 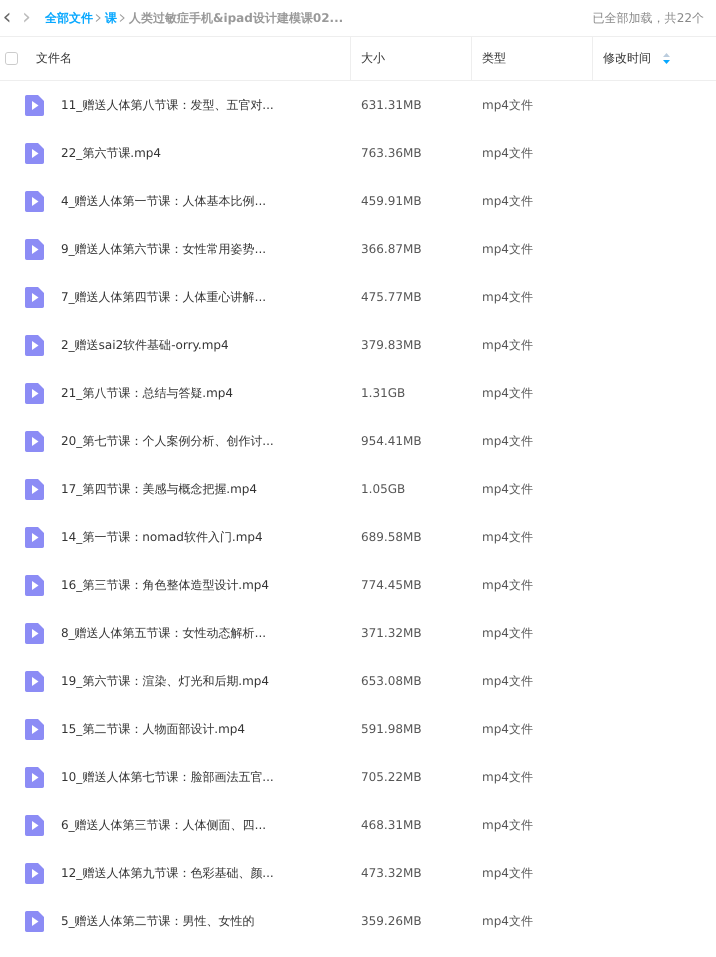 I want to click on file-name: 5_赠送人体第二节课：男性、女性的, so click(x=158, y=921).